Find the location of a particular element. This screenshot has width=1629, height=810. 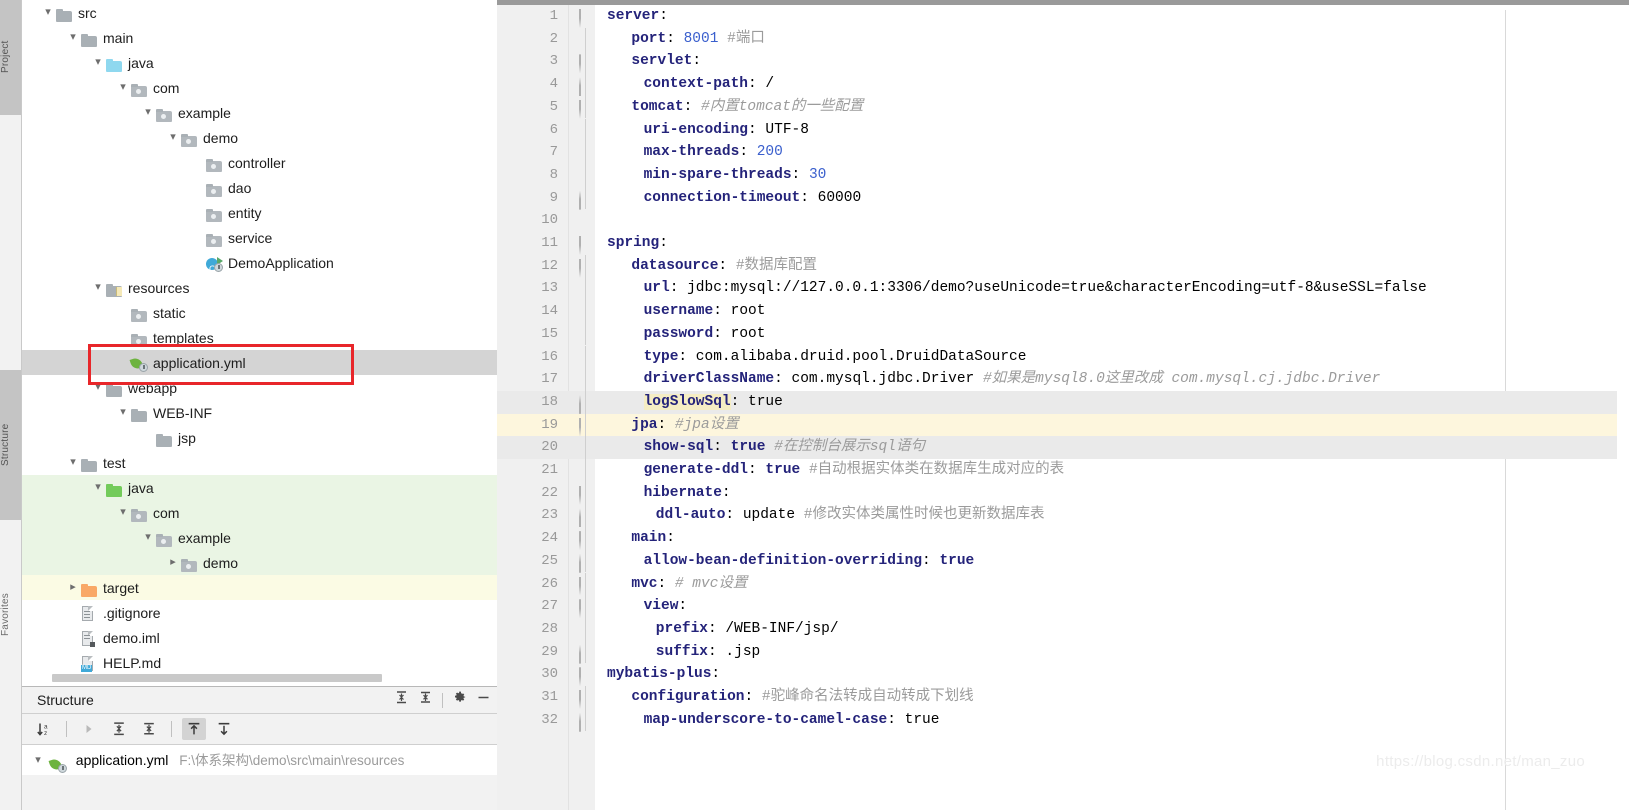

code-line: mvc: # mvc设置 is located at coordinates (1112, 584).